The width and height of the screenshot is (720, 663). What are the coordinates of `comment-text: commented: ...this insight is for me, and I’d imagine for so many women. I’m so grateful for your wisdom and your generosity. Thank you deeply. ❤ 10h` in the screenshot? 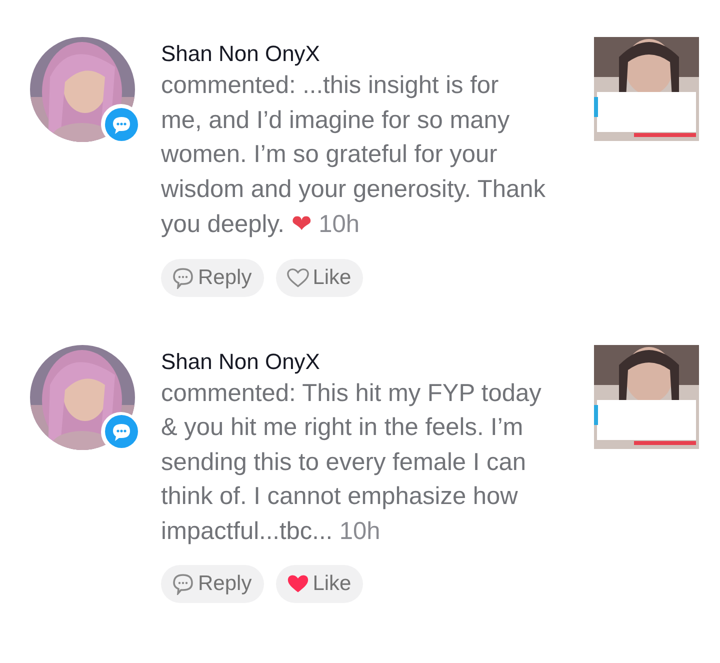 It's located at (353, 155).